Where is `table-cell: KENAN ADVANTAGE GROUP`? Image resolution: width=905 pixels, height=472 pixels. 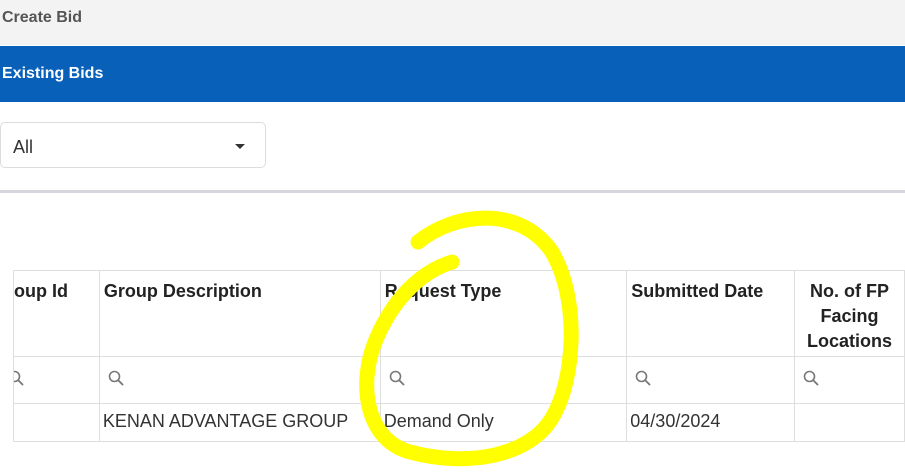
table-cell: KENAN ADVANTAGE GROUP is located at coordinates (239, 422).